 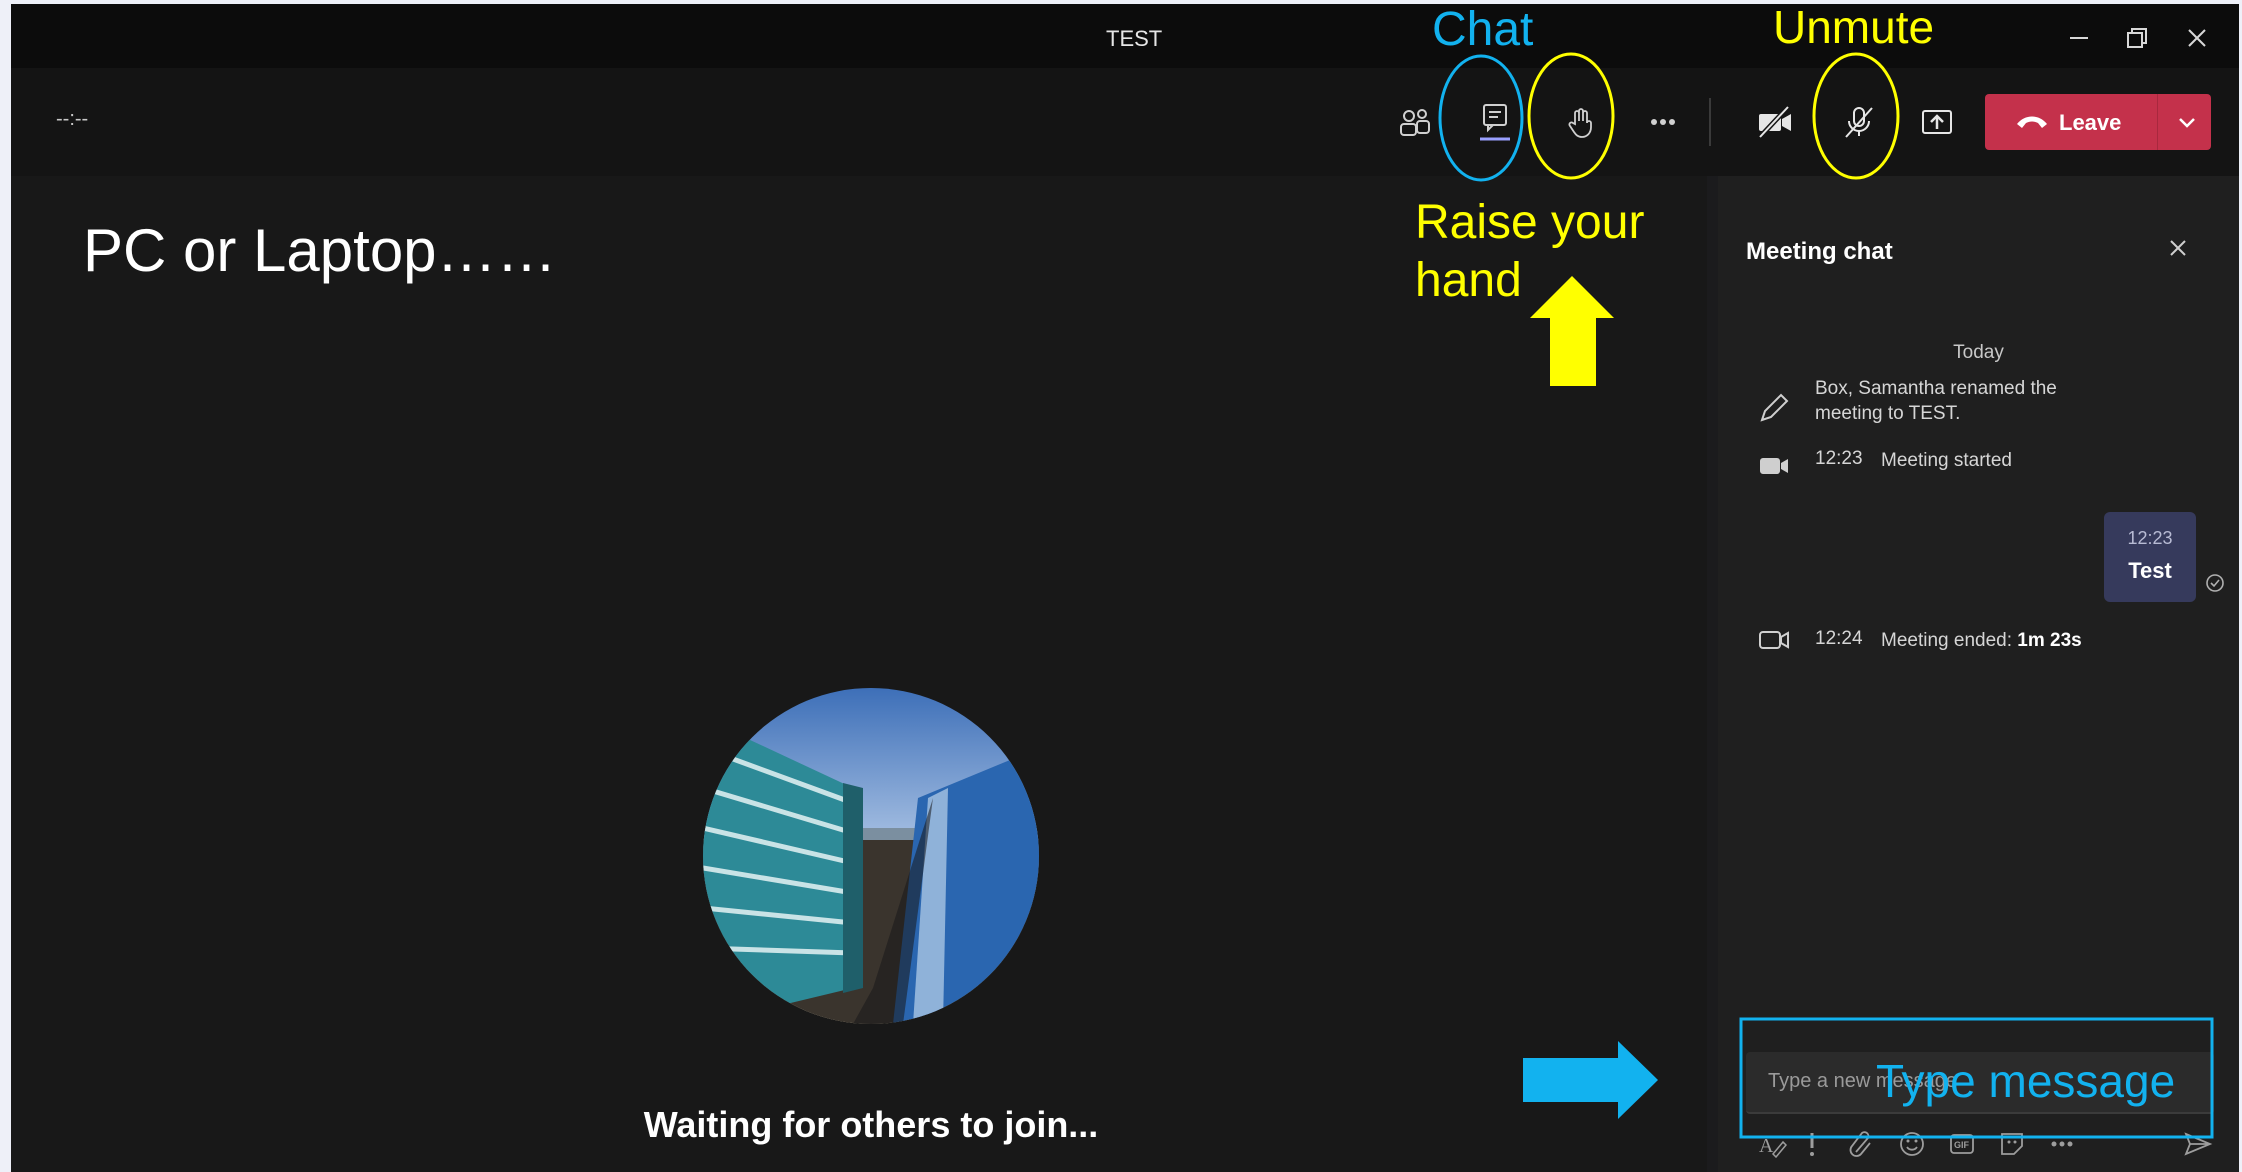 What do you see at coordinates (2026, 1081) in the screenshot?
I see `type-message-annotation-label: Type message` at bounding box center [2026, 1081].